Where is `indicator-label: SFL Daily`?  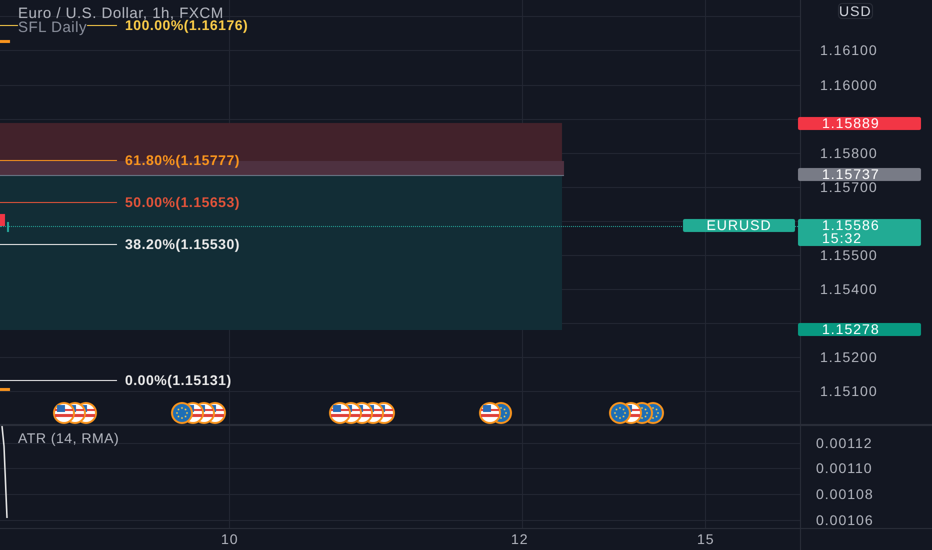 indicator-label: SFL Daily is located at coordinates (52, 27).